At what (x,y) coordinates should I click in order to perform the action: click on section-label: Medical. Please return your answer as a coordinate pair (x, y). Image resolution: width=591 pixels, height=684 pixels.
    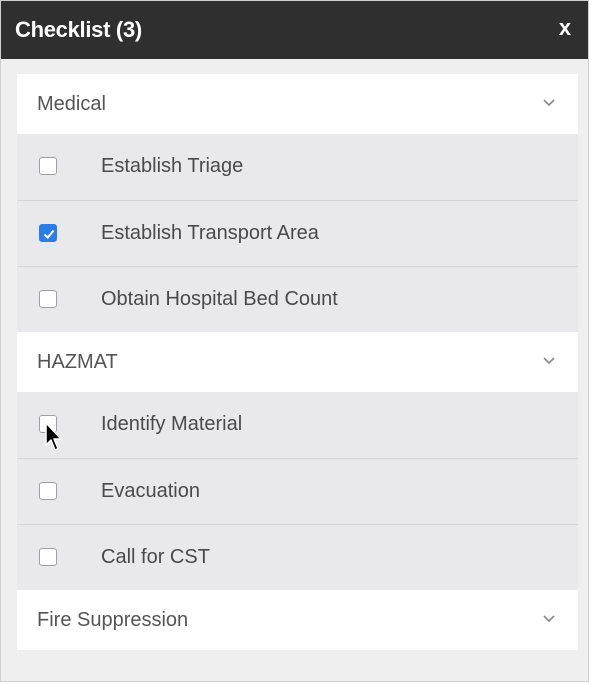
    Looking at the image, I should click on (71, 104).